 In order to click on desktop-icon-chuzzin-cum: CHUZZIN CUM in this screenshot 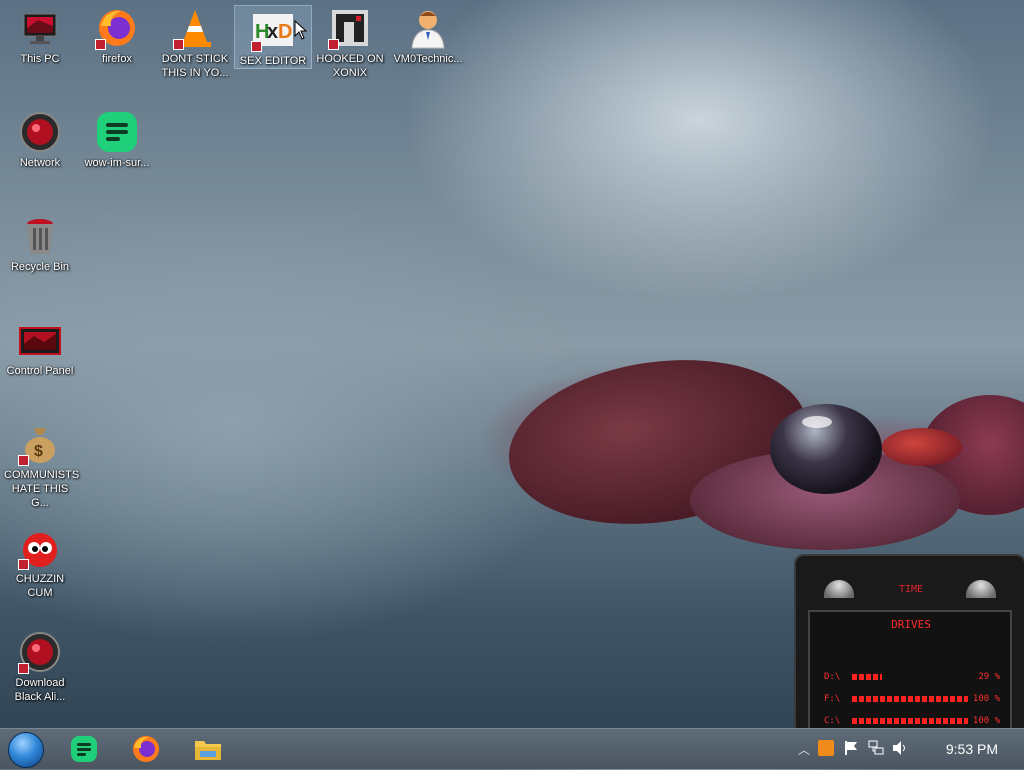, I will do `click(40, 560)`.